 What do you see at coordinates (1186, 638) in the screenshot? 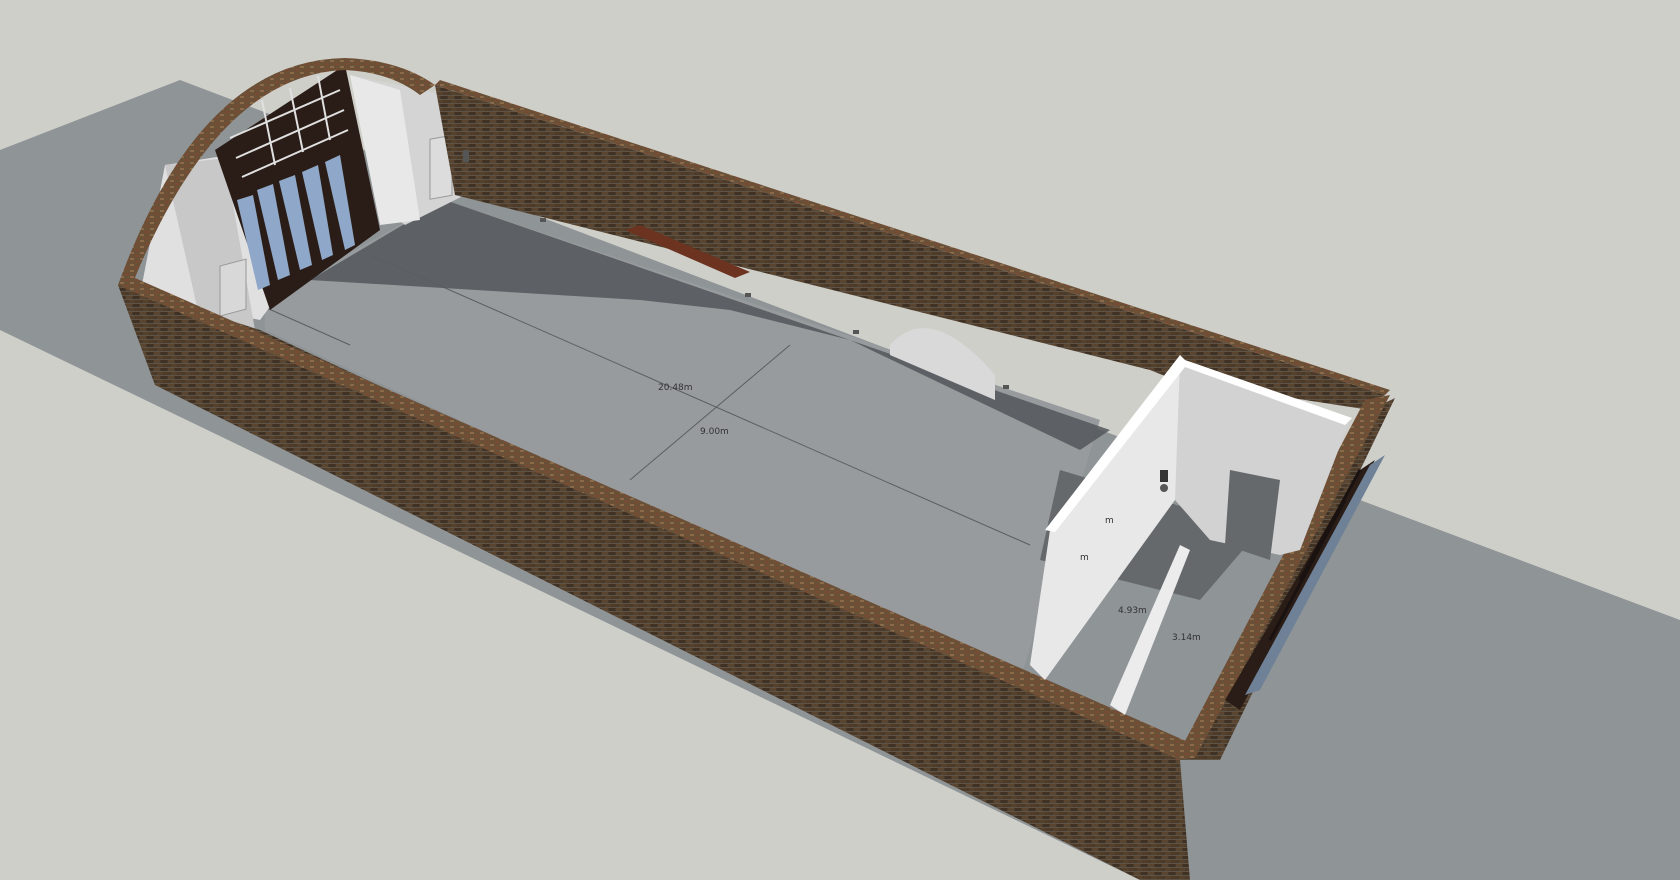
I see `dimension-partition-b: 3.14m` at bounding box center [1186, 638].